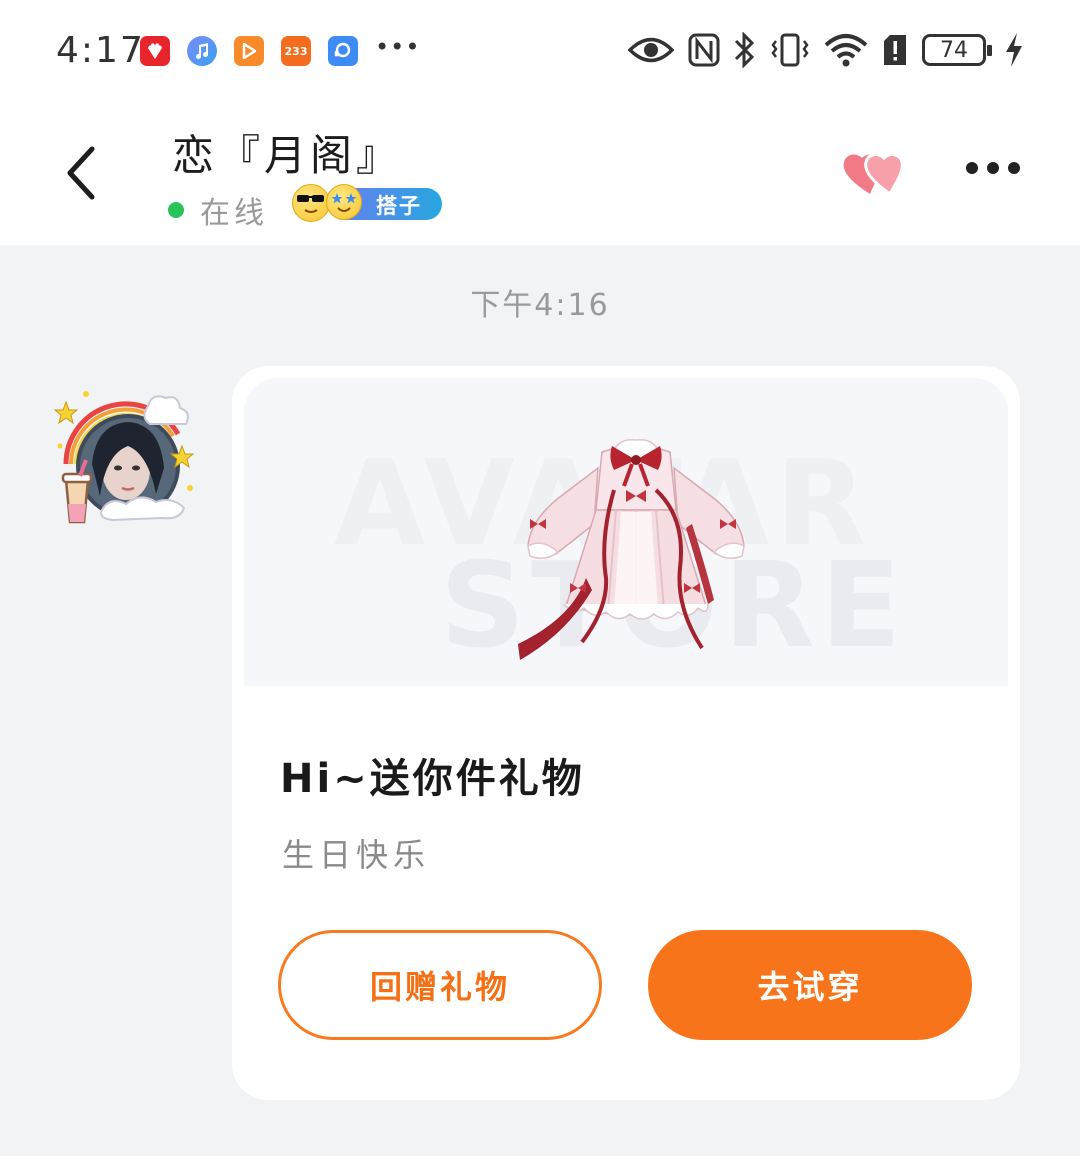  Describe the element at coordinates (366, 203) in the screenshot. I see `relationship-badge: 搭子` at that location.